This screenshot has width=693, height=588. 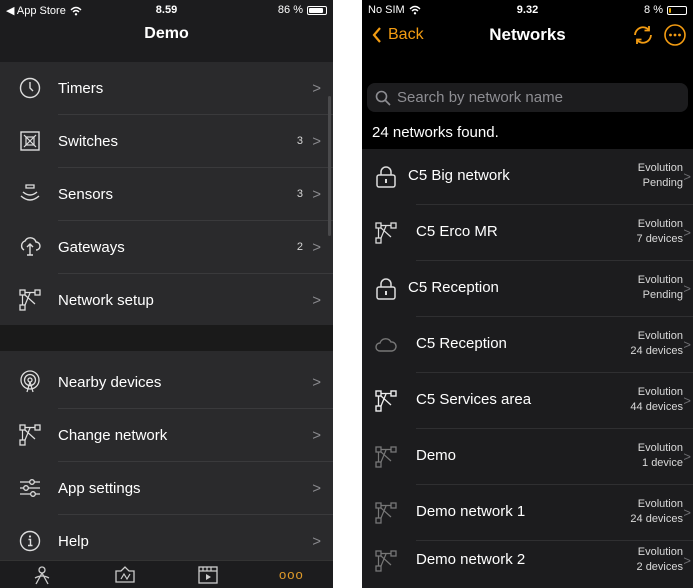 I want to click on item-count-badge: 3, so click(x=299, y=141).